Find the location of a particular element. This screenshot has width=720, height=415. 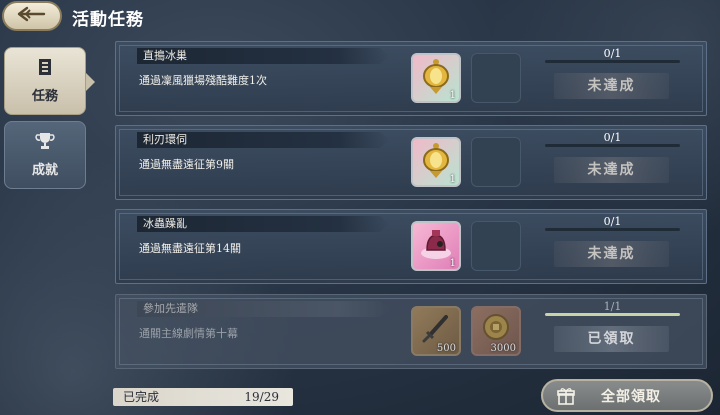

claim-all-label: 全部領取 is located at coordinates (631, 396).